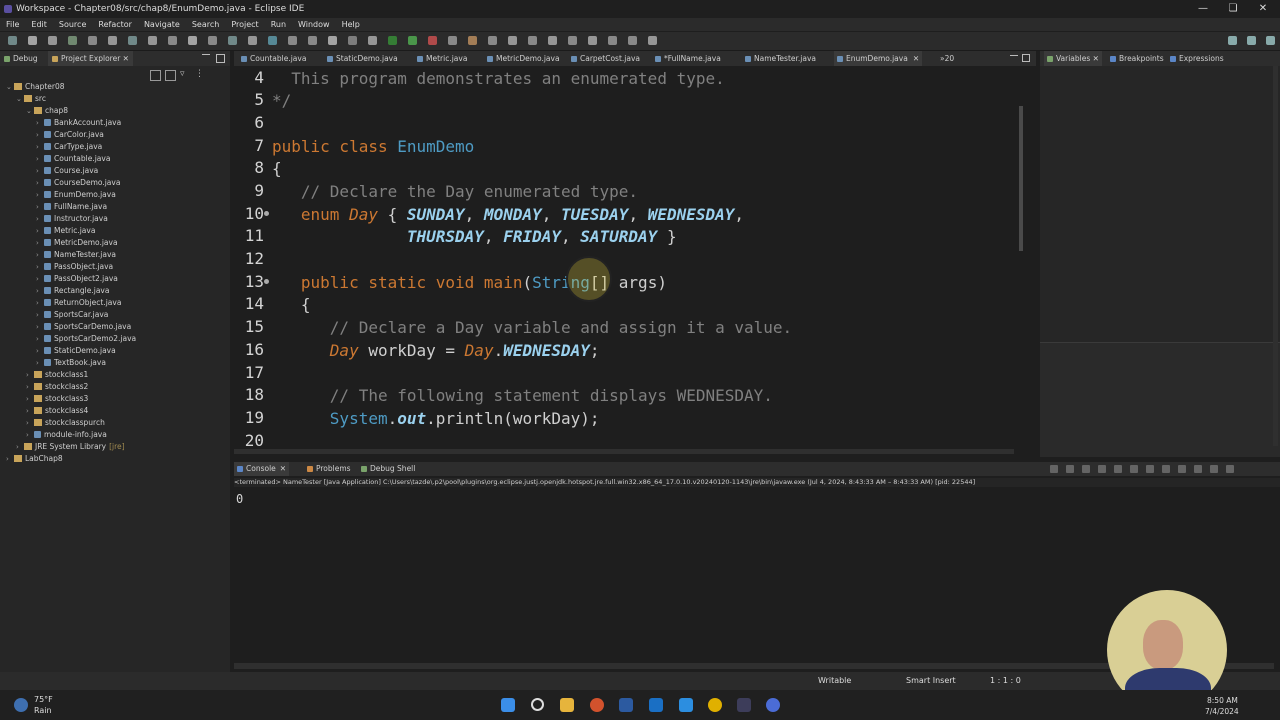 The image size is (1280, 720). What do you see at coordinates (72, 291) in the screenshot?
I see `tree-file: › Rectangle.java` at bounding box center [72, 291].